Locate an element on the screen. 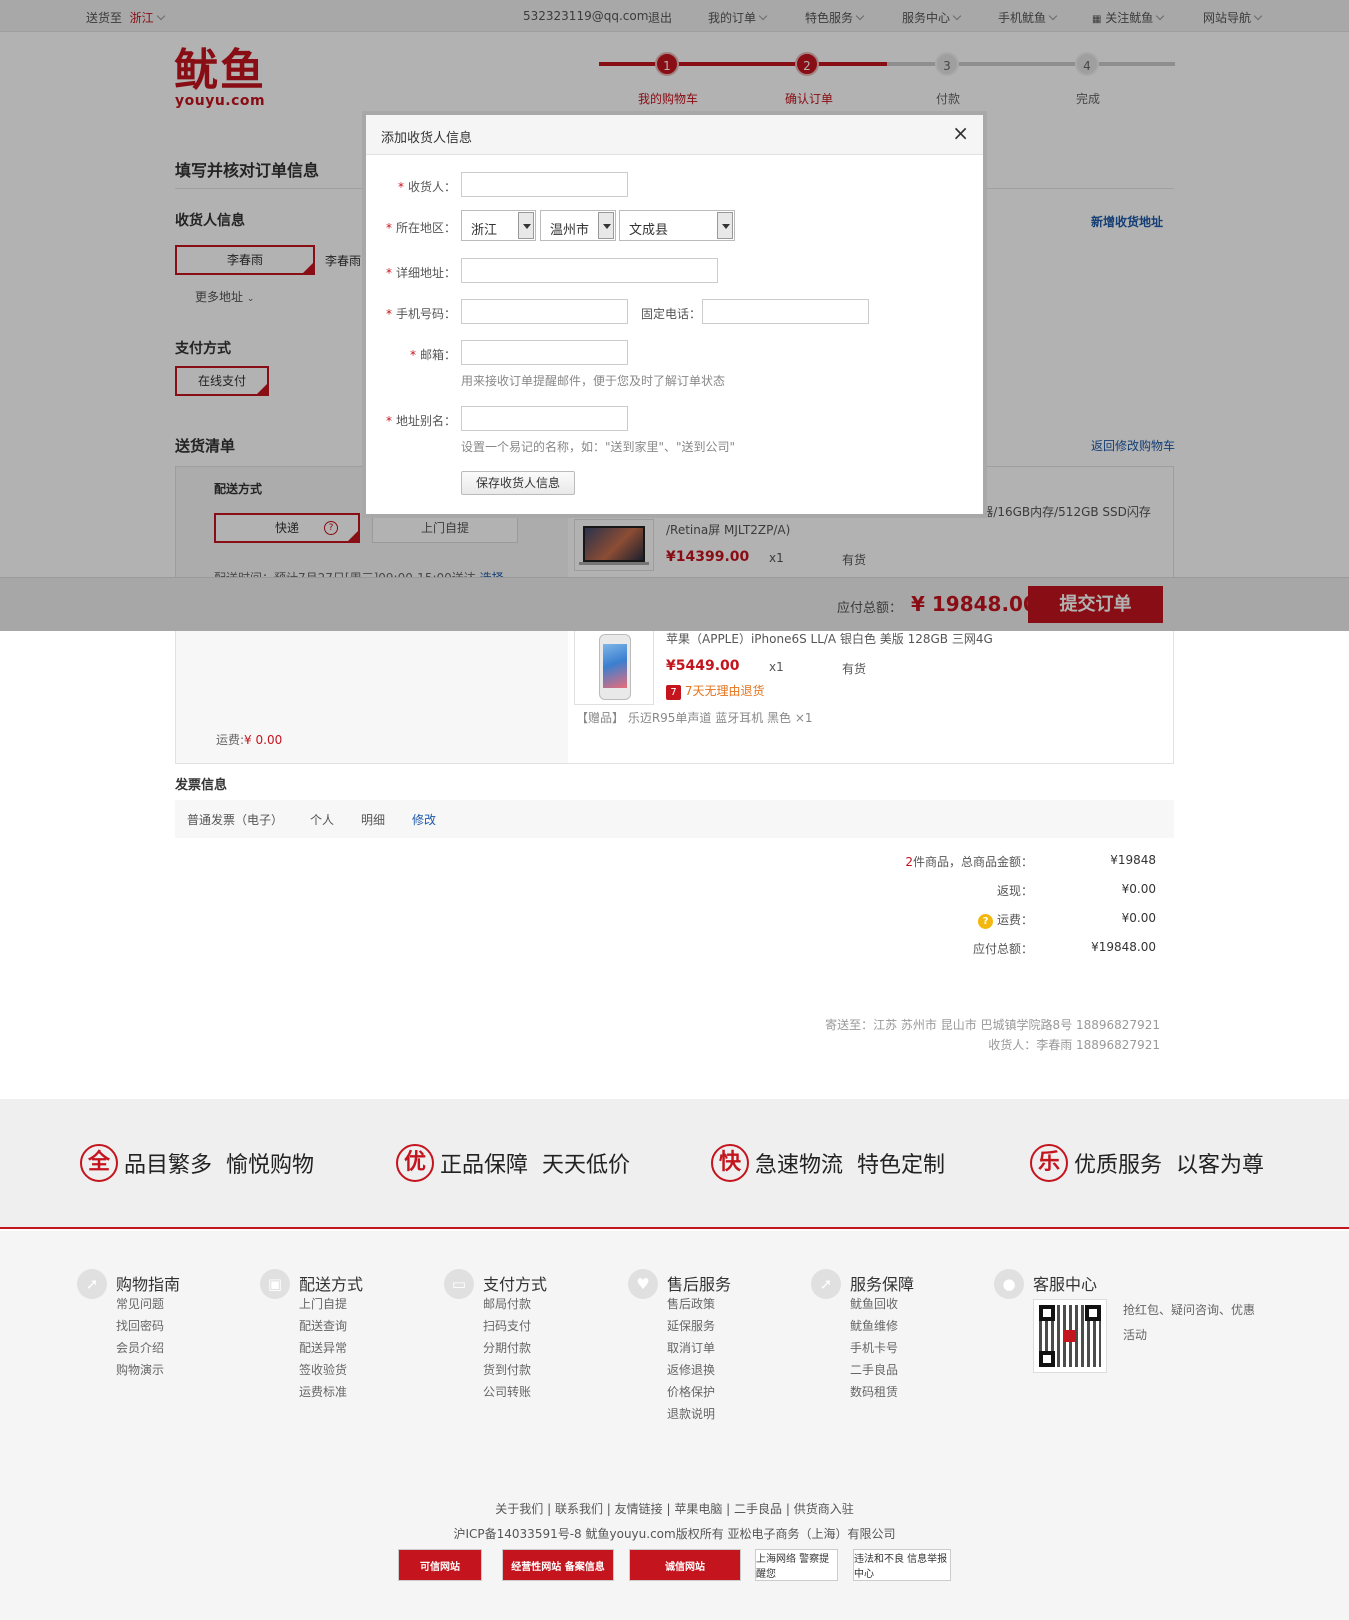  question-icon: ? is located at coordinates (986, 921).